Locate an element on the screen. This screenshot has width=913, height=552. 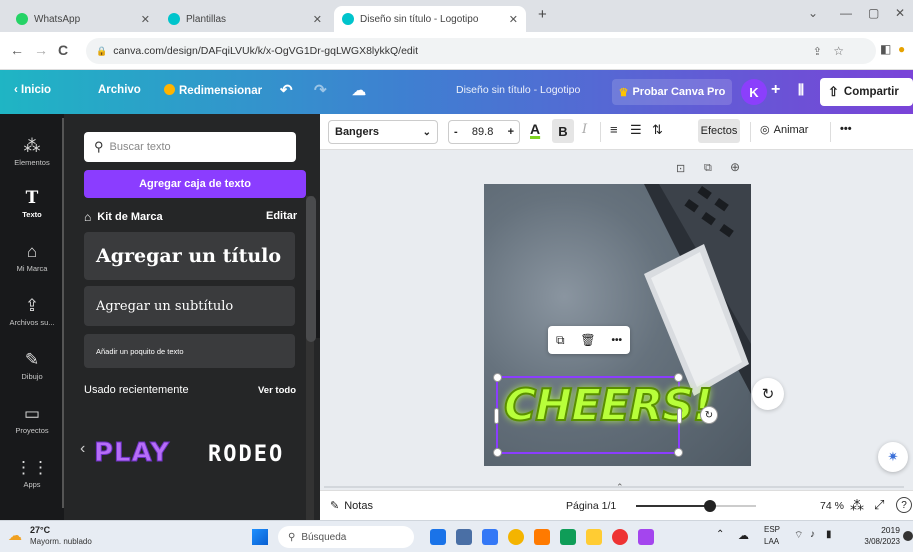
maximize-icon: ▢ is located at coordinates (873, 13).